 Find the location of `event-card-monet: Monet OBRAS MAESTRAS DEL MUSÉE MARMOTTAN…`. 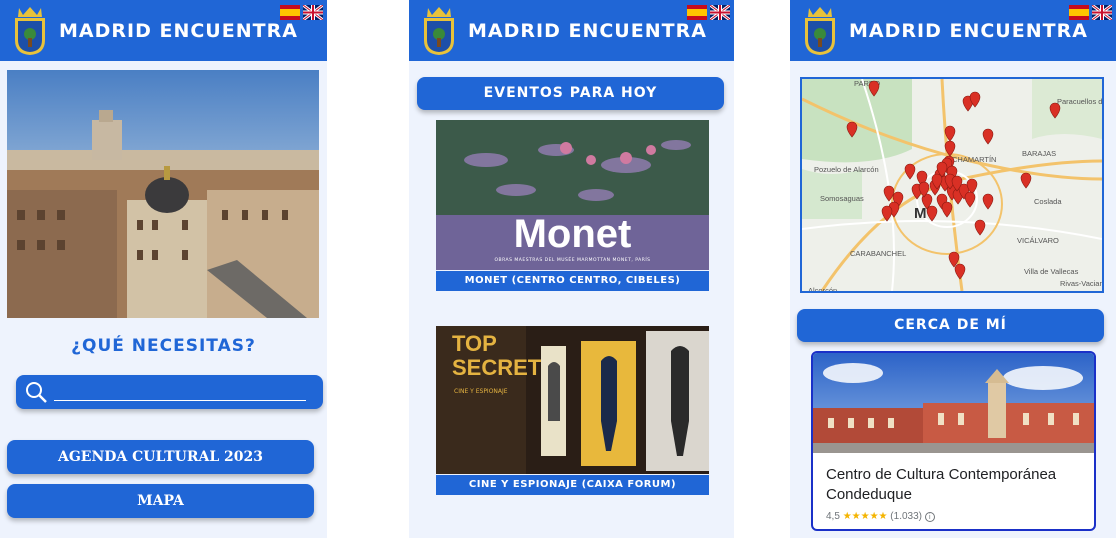

event-card-monet: Monet OBRAS MAESTRAS DEL MUSÉE MARMOTTAN… is located at coordinates (572, 195).